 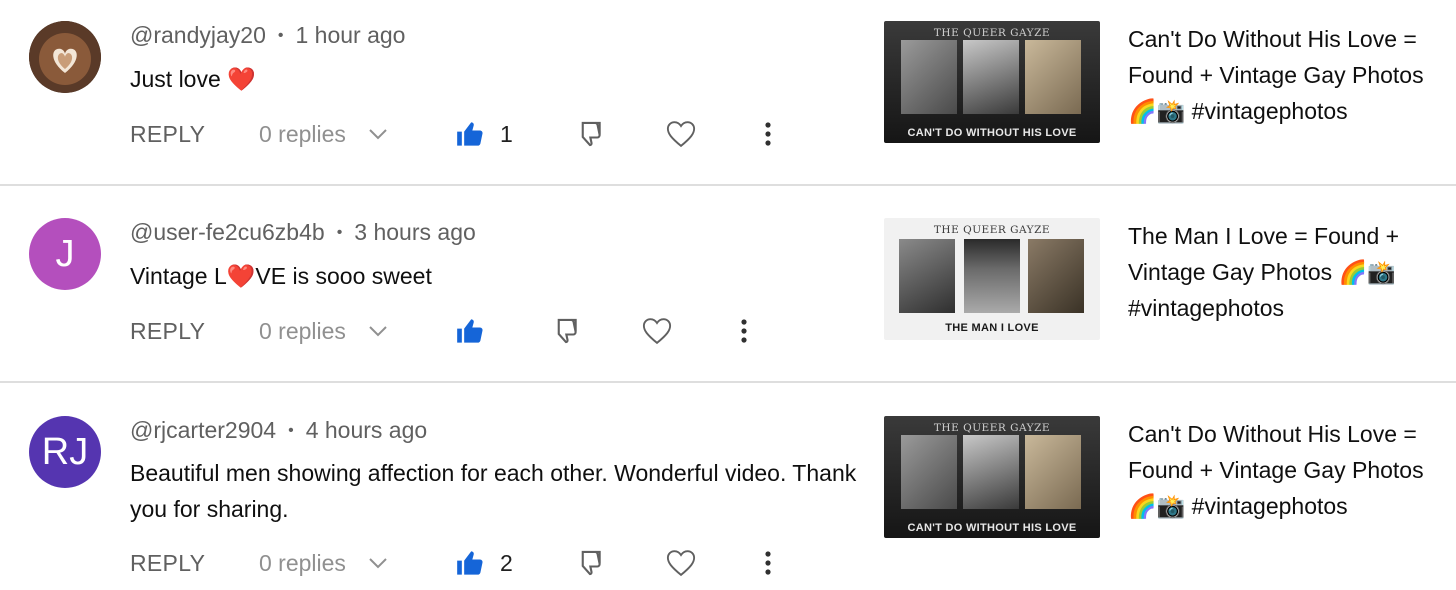 I want to click on latte-art-image, so click(x=65, y=57).